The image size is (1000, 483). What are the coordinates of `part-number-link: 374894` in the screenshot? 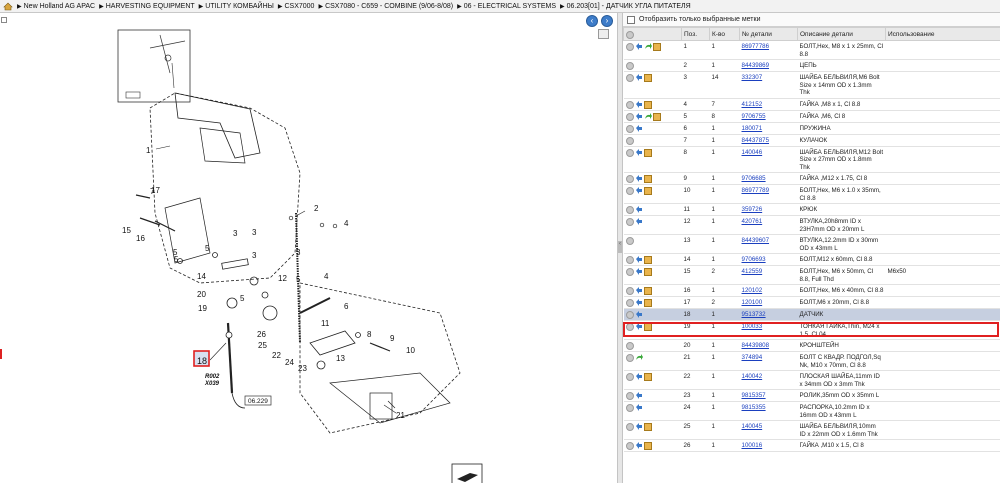 It's located at (752, 357).